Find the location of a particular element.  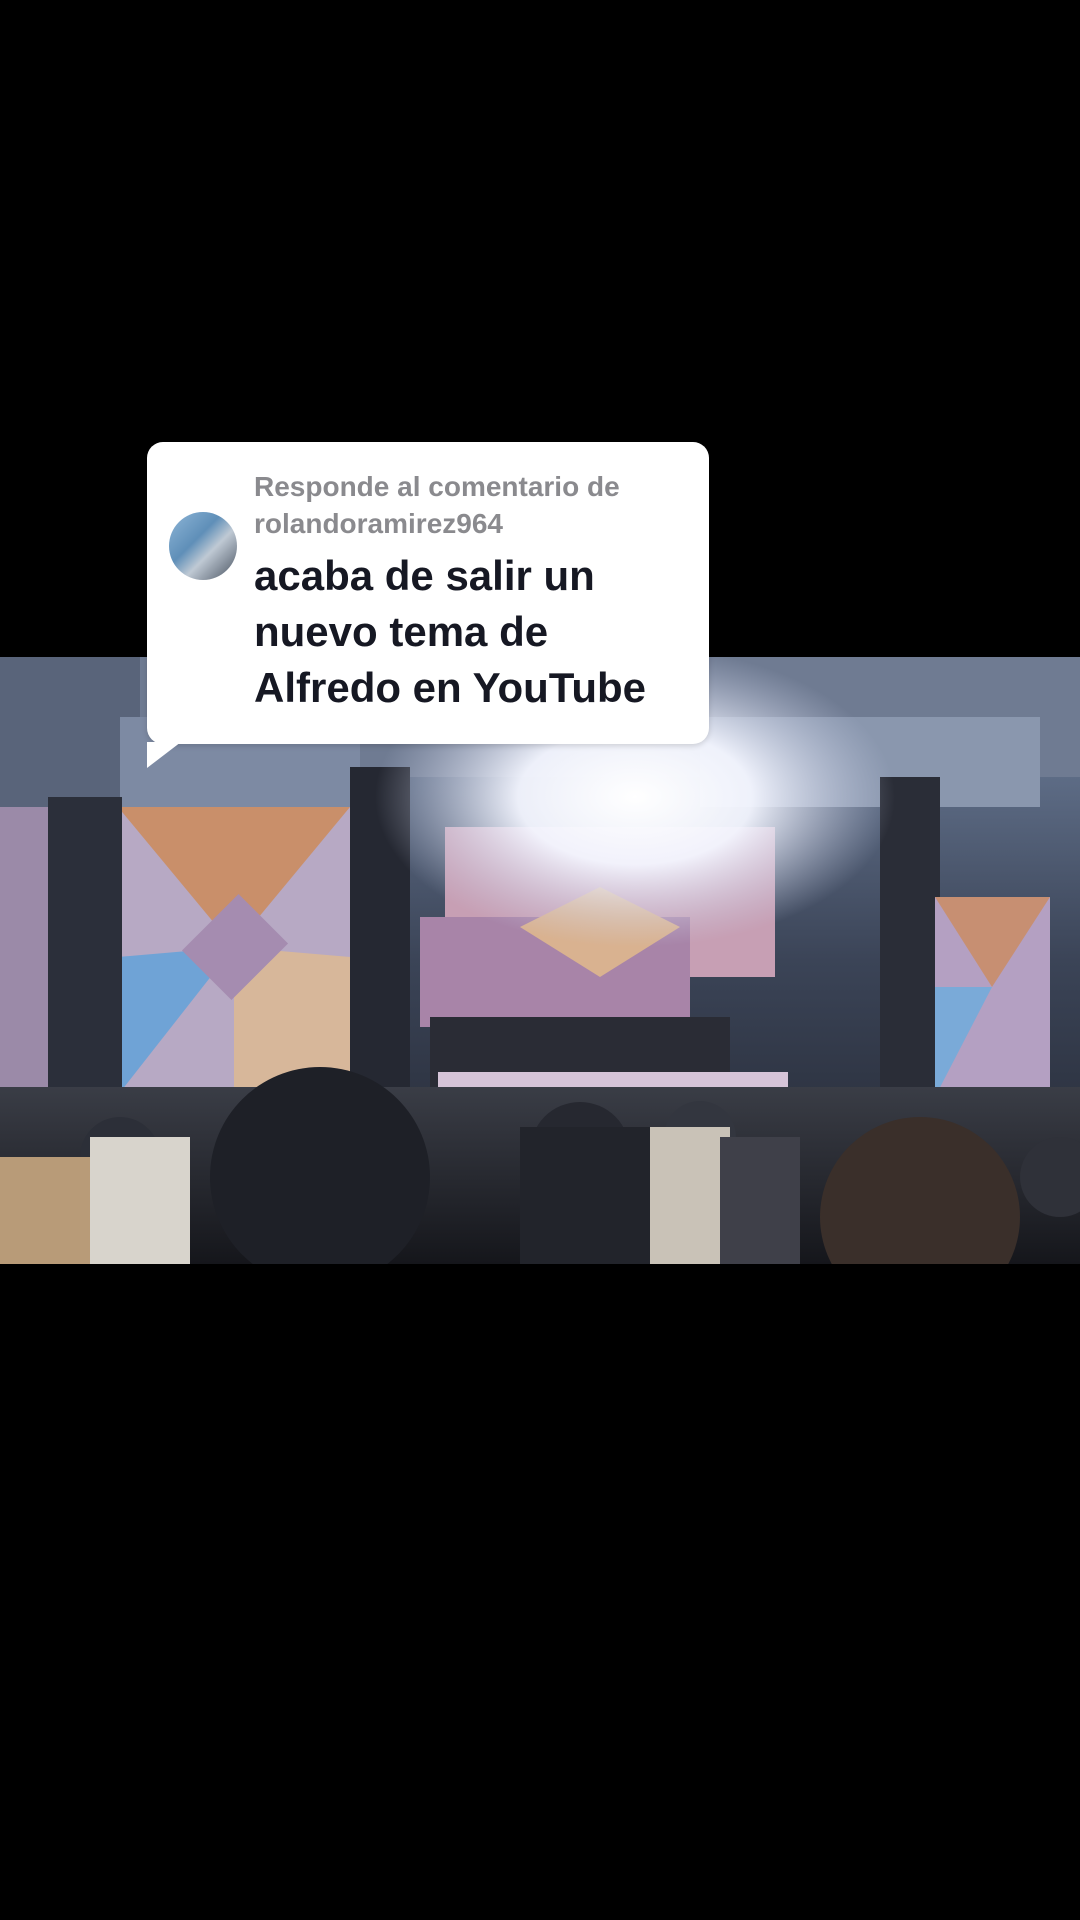

user-avatar-icon is located at coordinates (203, 546).